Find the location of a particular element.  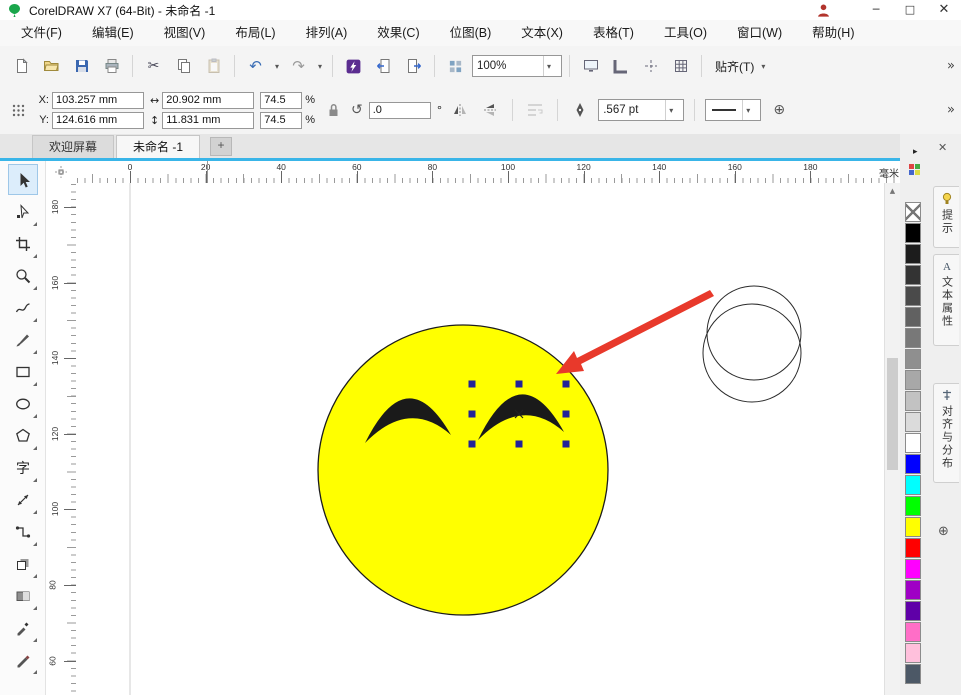

color-swatch-magenta is located at coordinates (913, 569).